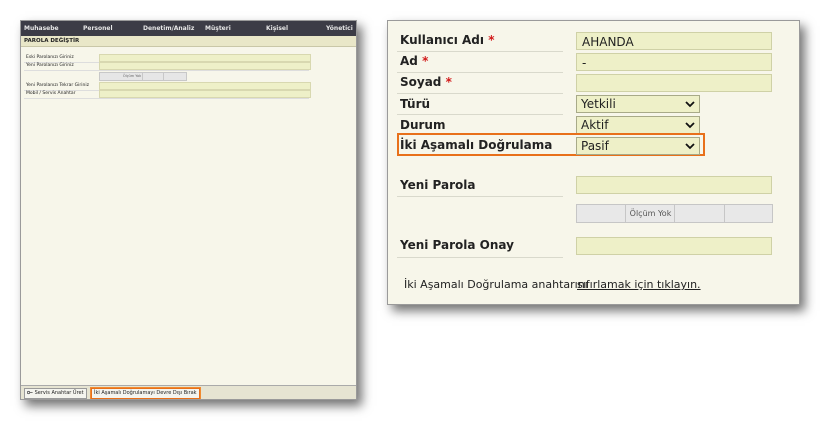  What do you see at coordinates (423, 125) in the screenshot?
I see `status-label: Durum` at bounding box center [423, 125].